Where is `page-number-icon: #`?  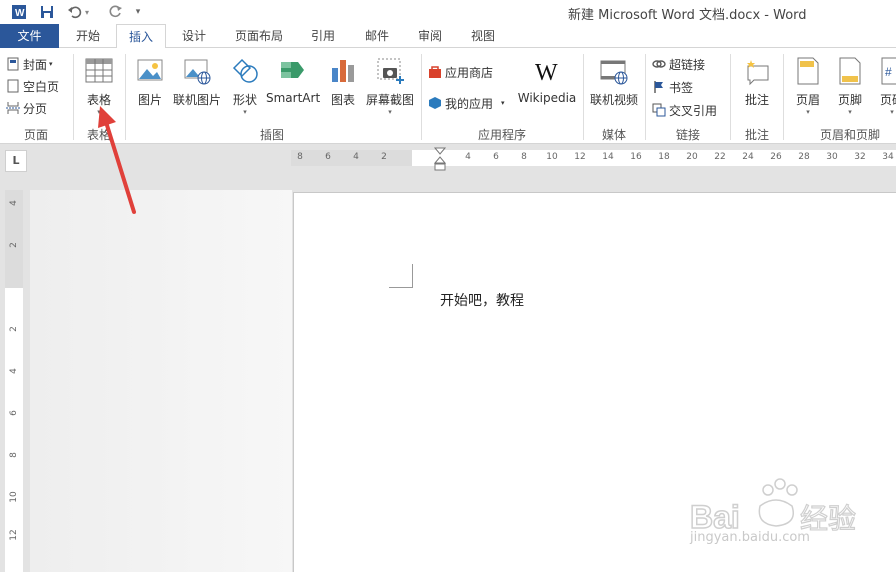 page-number-icon: # is located at coordinates (888, 71).